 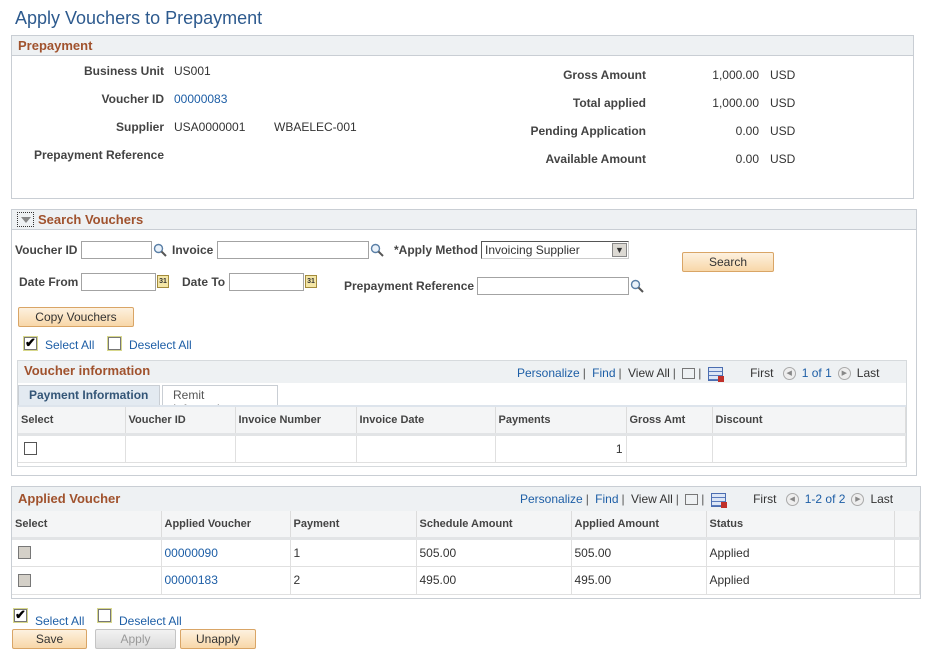 I want to click on applied-voucher-link: 00000090, so click(x=226, y=552).